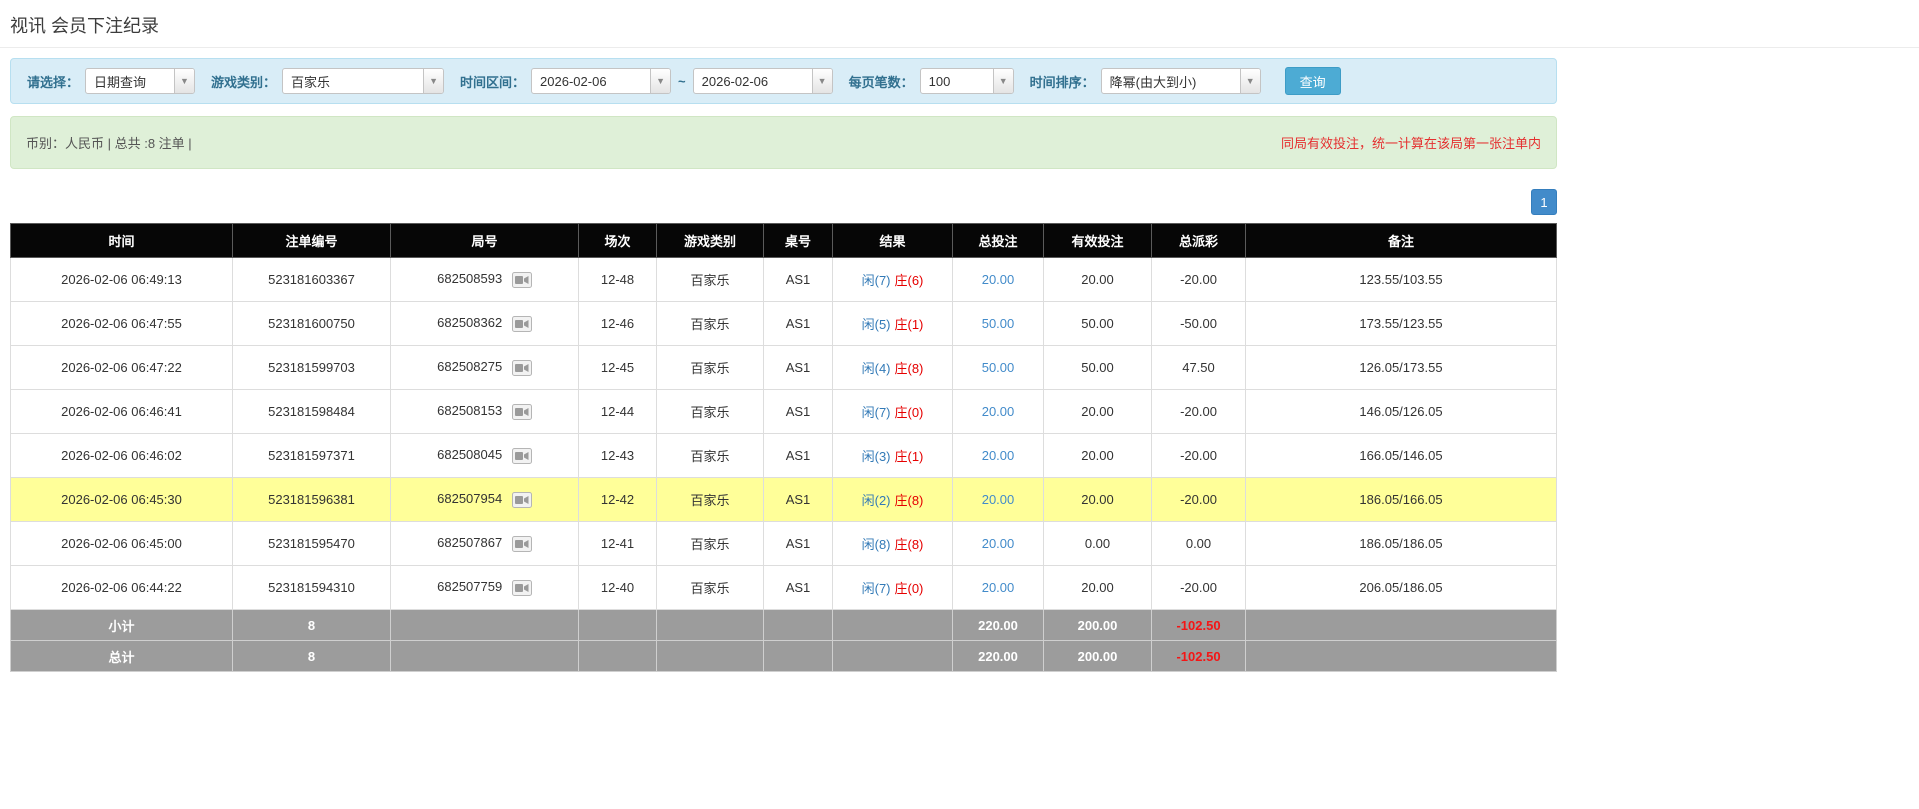 This screenshot has width=1919, height=809. Describe the element at coordinates (617, 587) in the screenshot. I see `cell-session: 12-40` at that location.